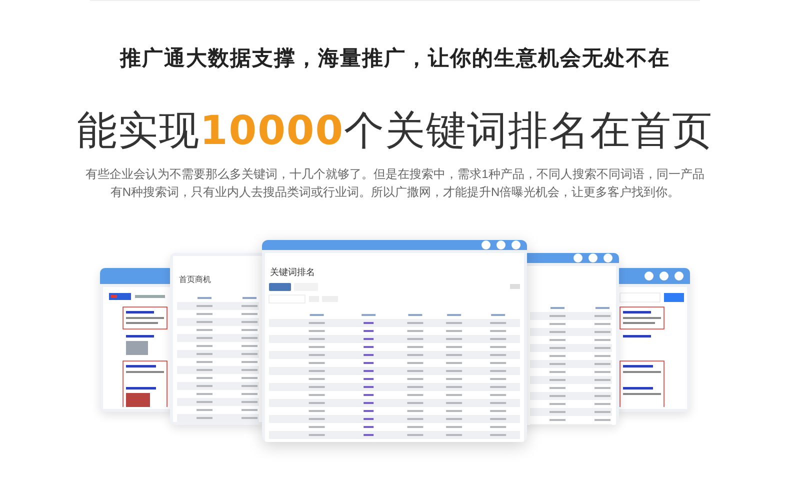 Image resolution: width=790 pixels, height=504 pixels. What do you see at coordinates (395, 58) in the screenshot?
I see `headline: 推广通大数据支撑，海量推广，让你的生意机会无处不在` at bounding box center [395, 58].